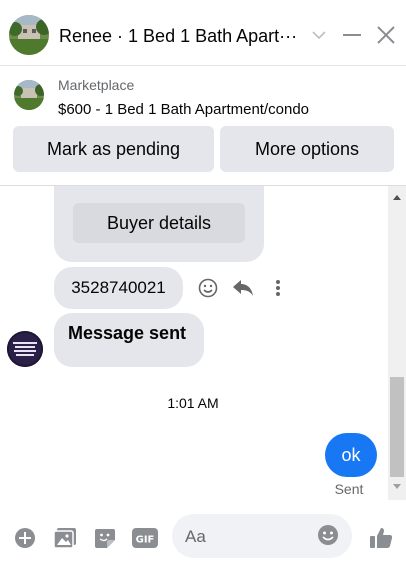 Image resolution: width=406 pixels, height=570 pixels. Describe the element at coordinates (96, 85) in the screenshot. I see `marketplace-label: Marketplace` at that location.